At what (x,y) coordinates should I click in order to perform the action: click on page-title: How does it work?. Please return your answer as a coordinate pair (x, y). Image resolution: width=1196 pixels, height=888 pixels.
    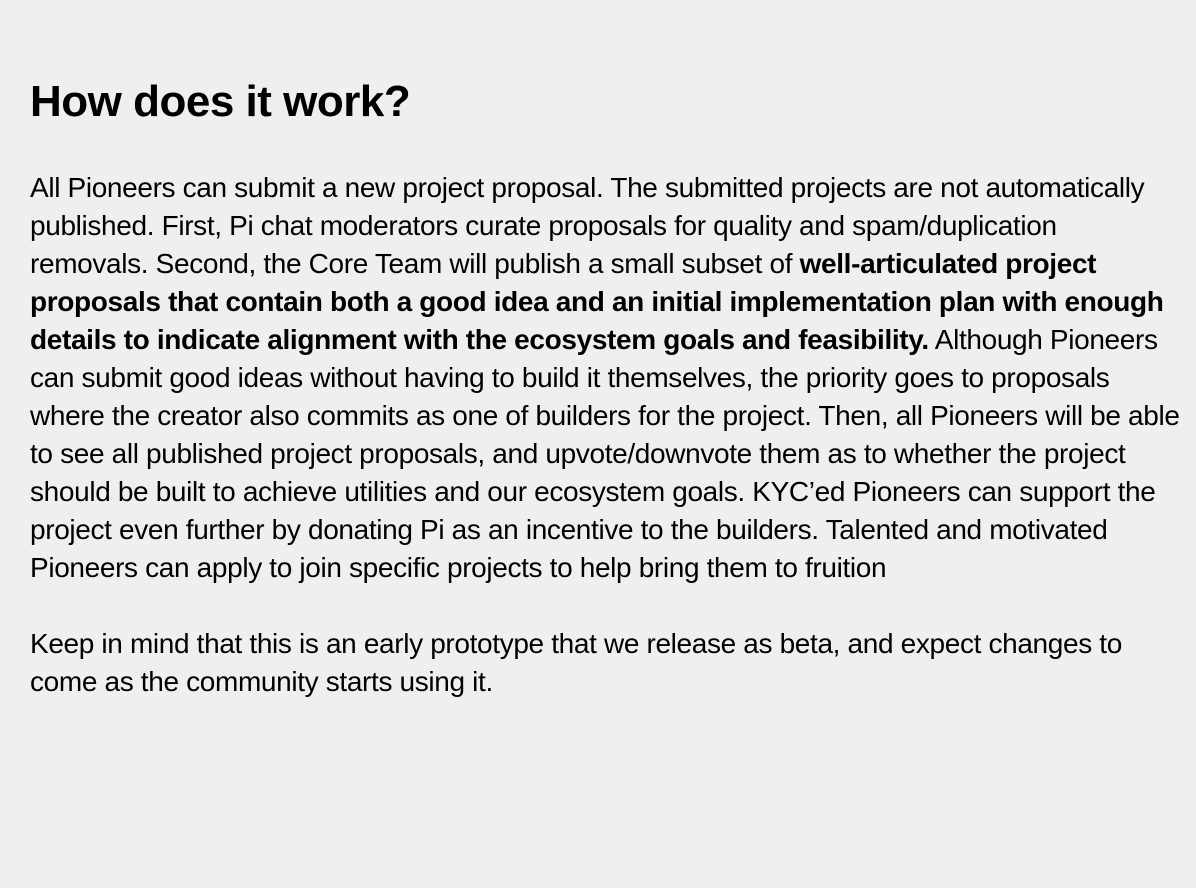
    Looking at the image, I should click on (220, 101).